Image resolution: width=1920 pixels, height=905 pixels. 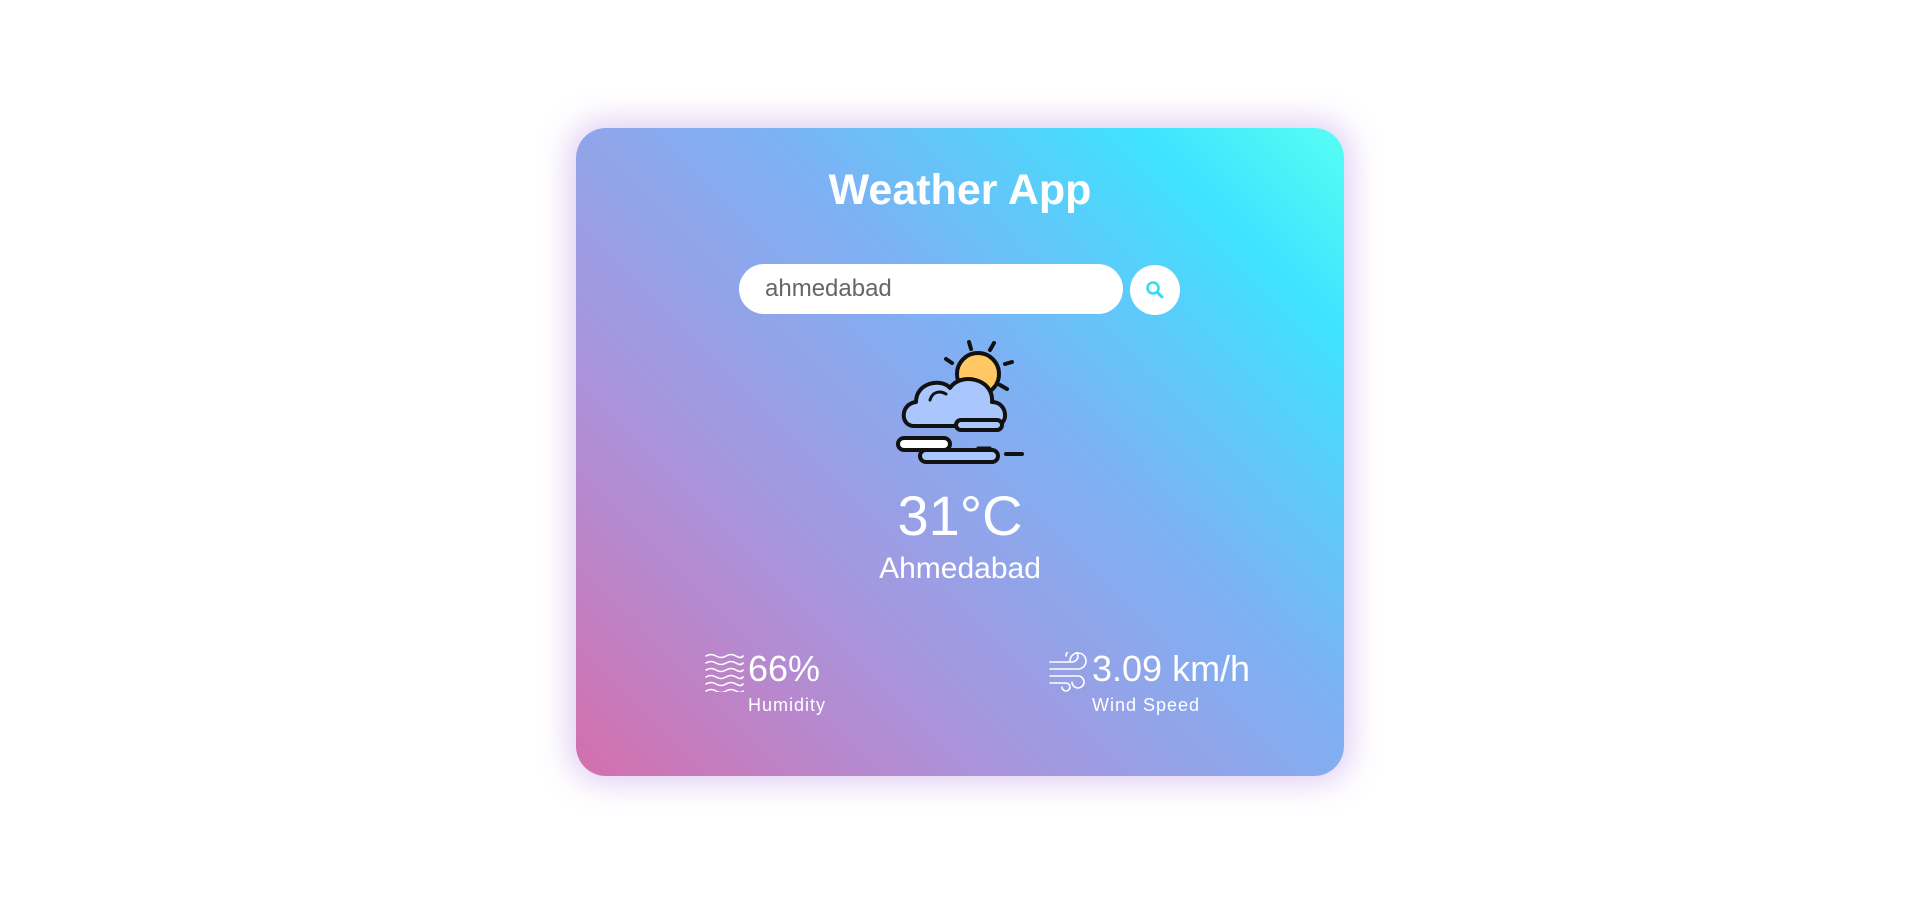 What do you see at coordinates (784, 668) in the screenshot?
I see `humidity-value: 66%` at bounding box center [784, 668].